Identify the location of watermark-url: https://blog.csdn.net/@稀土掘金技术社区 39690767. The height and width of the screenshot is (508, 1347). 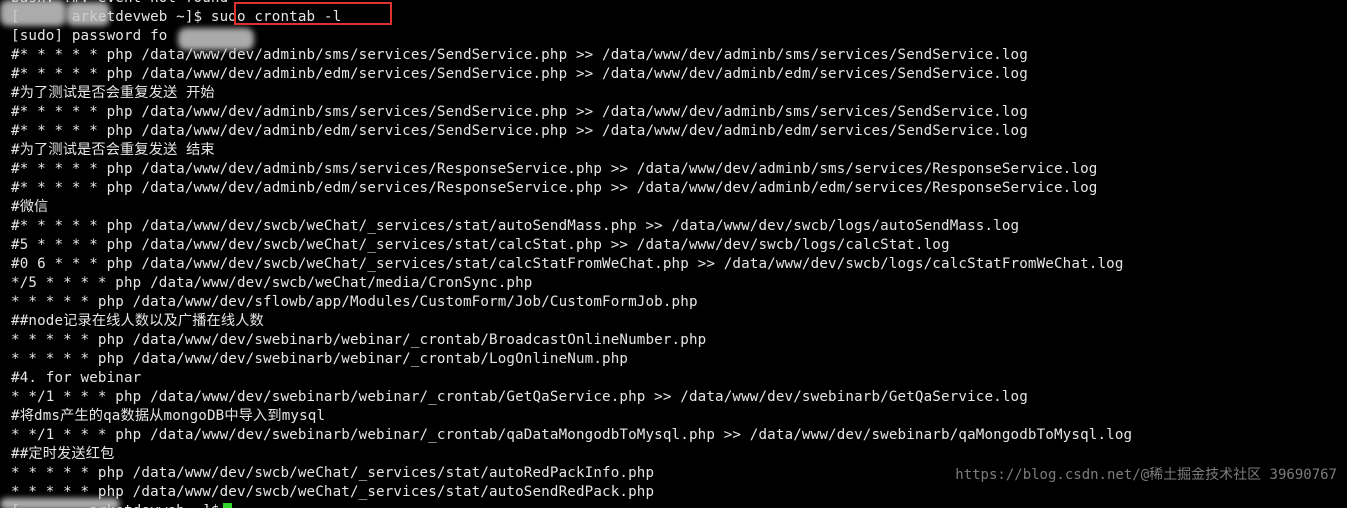
(1129, 474).